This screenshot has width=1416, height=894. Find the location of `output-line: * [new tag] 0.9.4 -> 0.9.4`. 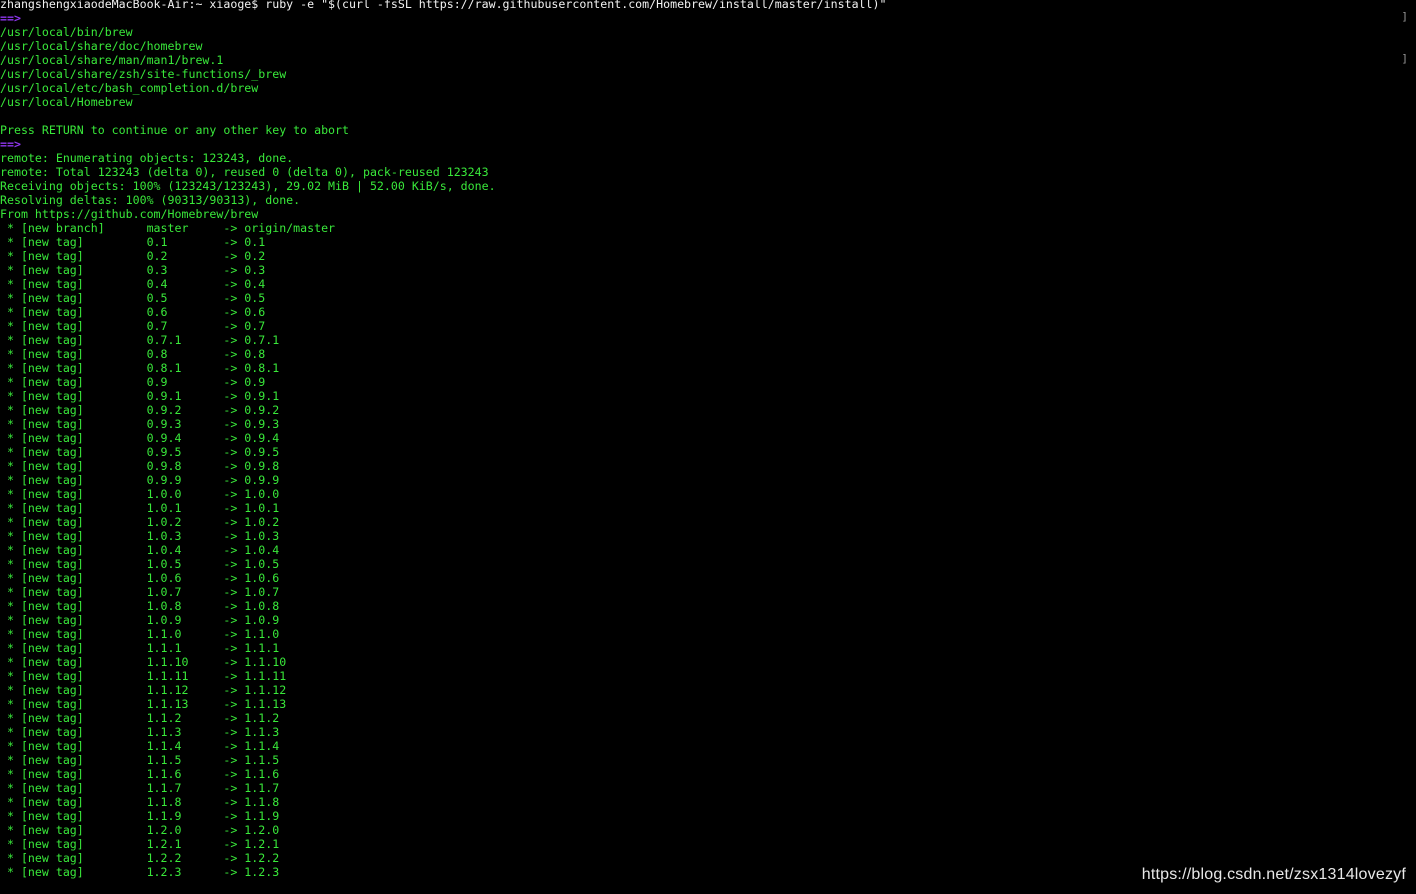

output-line: * [new tag] 0.9.4 -> 0.9.4 is located at coordinates (140, 438).